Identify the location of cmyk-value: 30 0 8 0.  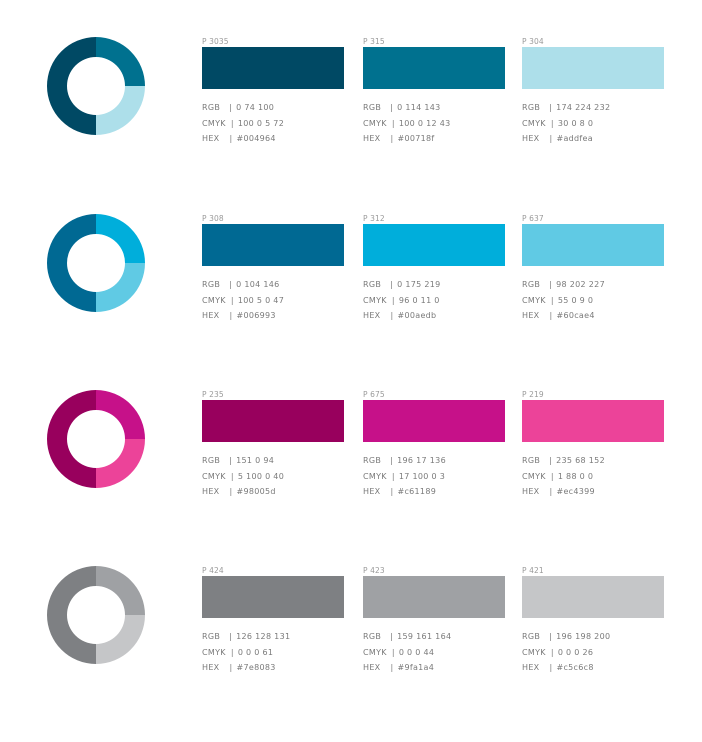
(575, 123).